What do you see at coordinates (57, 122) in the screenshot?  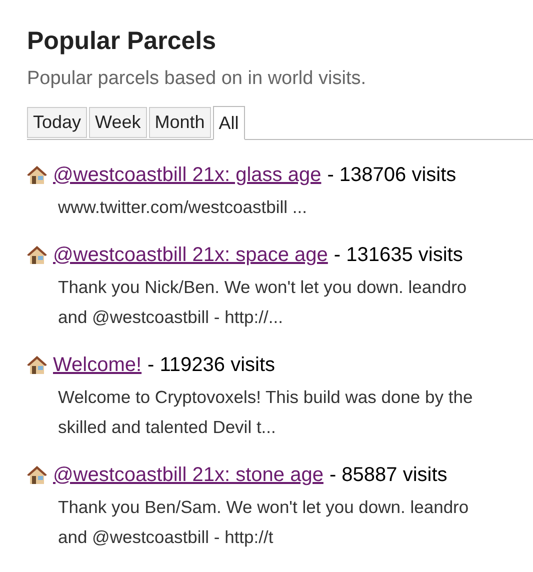 I see `tab: Today` at bounding box center [57, 122].